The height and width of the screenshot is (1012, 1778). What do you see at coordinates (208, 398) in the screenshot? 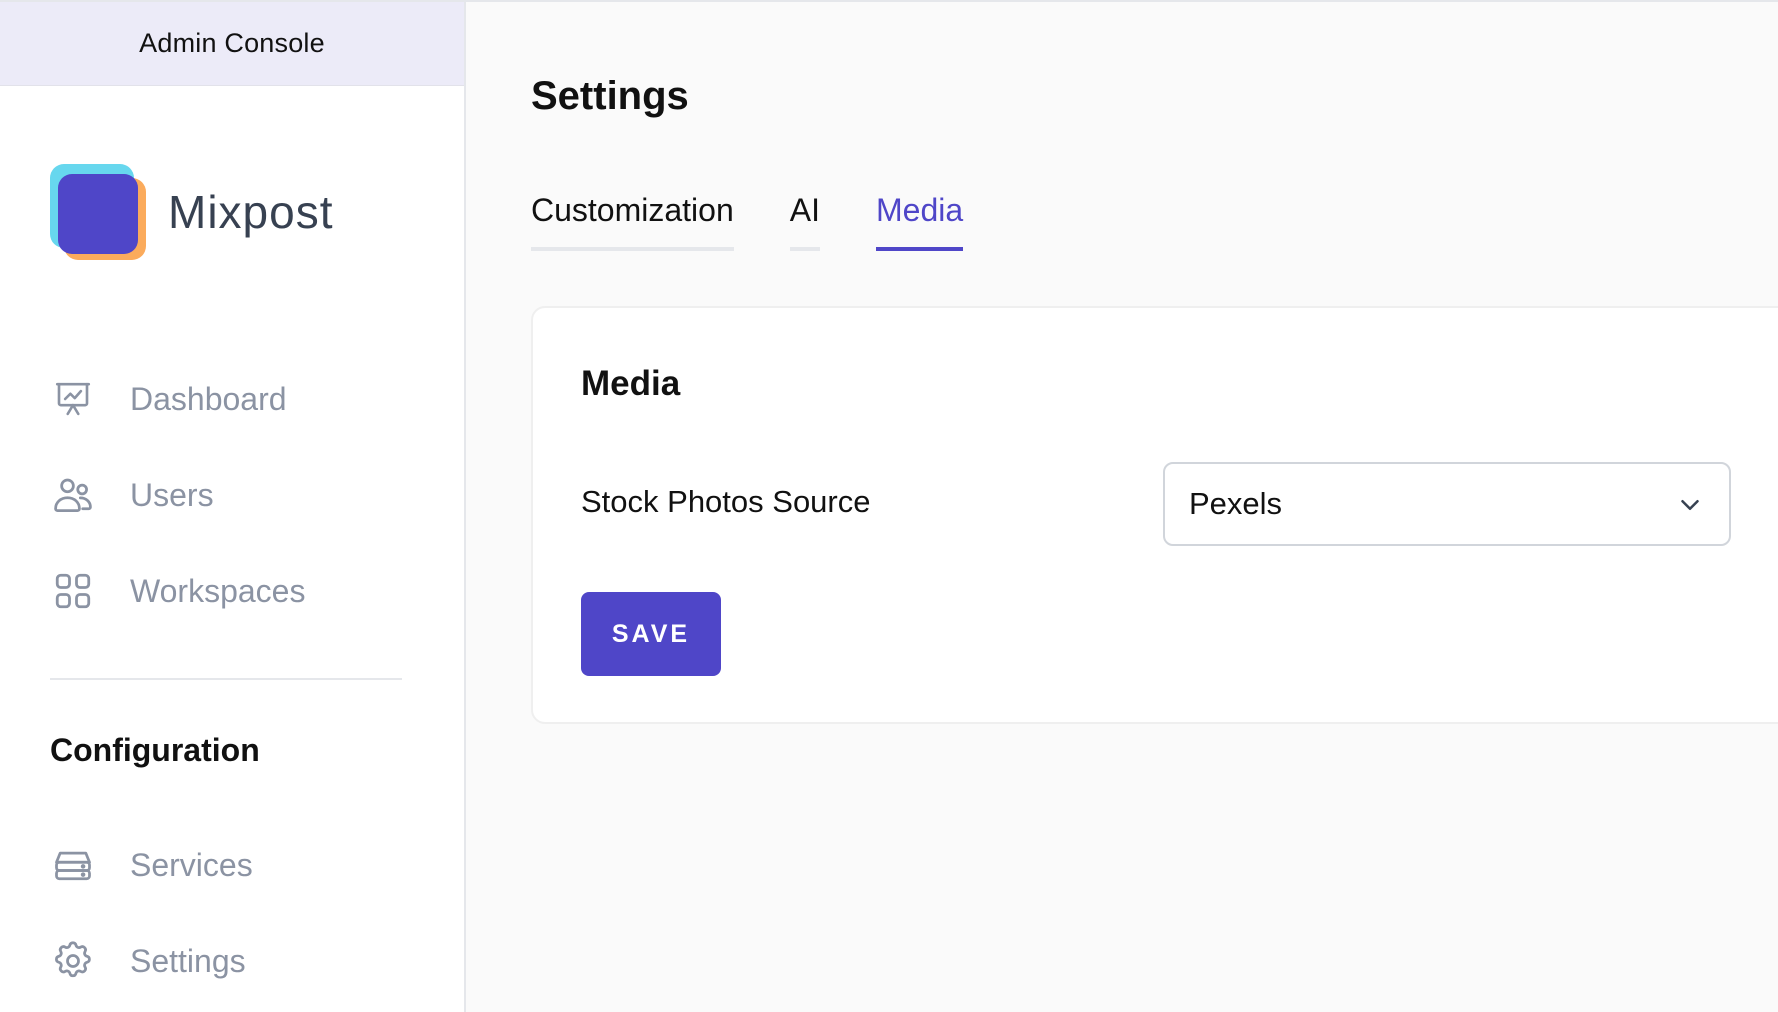
I see `sidebar-item-label: Dashboard` at bounding box center [208, 398].